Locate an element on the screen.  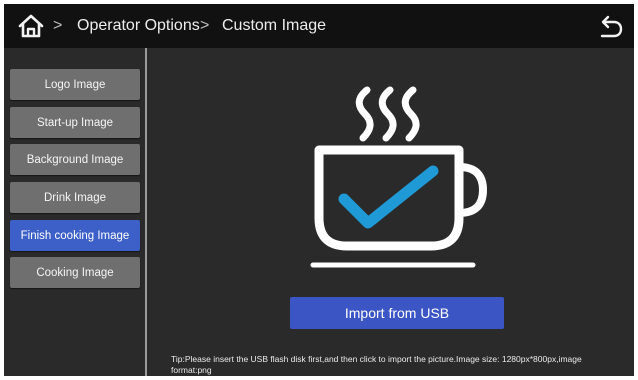
back-arrow-icon is located at coordinates (611, 26).